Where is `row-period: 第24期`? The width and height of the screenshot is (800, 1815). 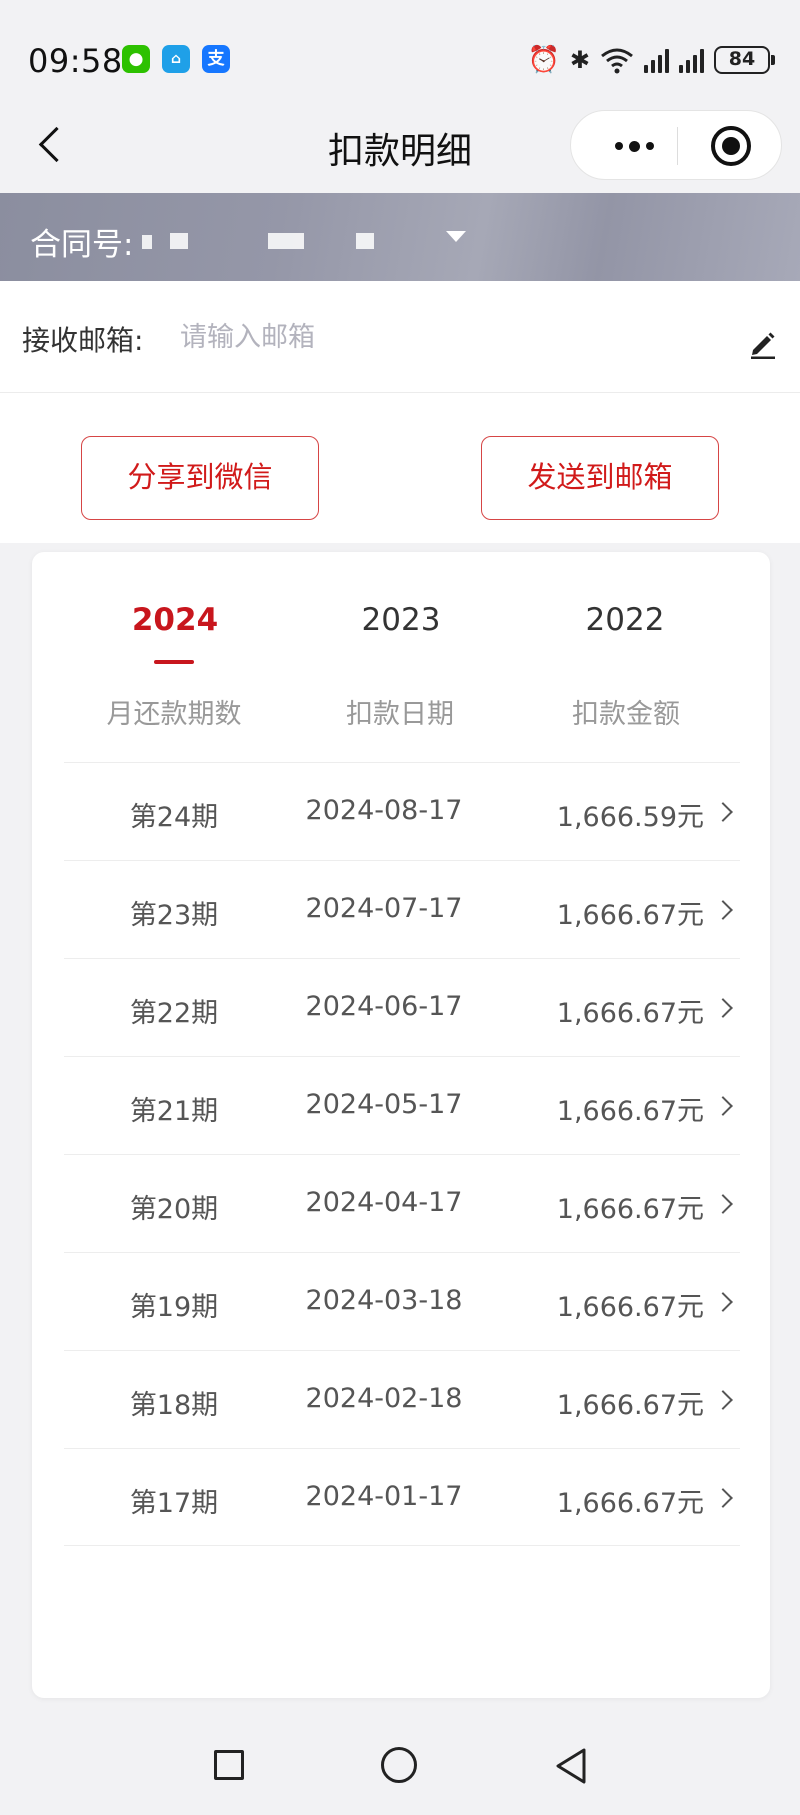 row-period: 第24期 is located at coordinates (174, 817).